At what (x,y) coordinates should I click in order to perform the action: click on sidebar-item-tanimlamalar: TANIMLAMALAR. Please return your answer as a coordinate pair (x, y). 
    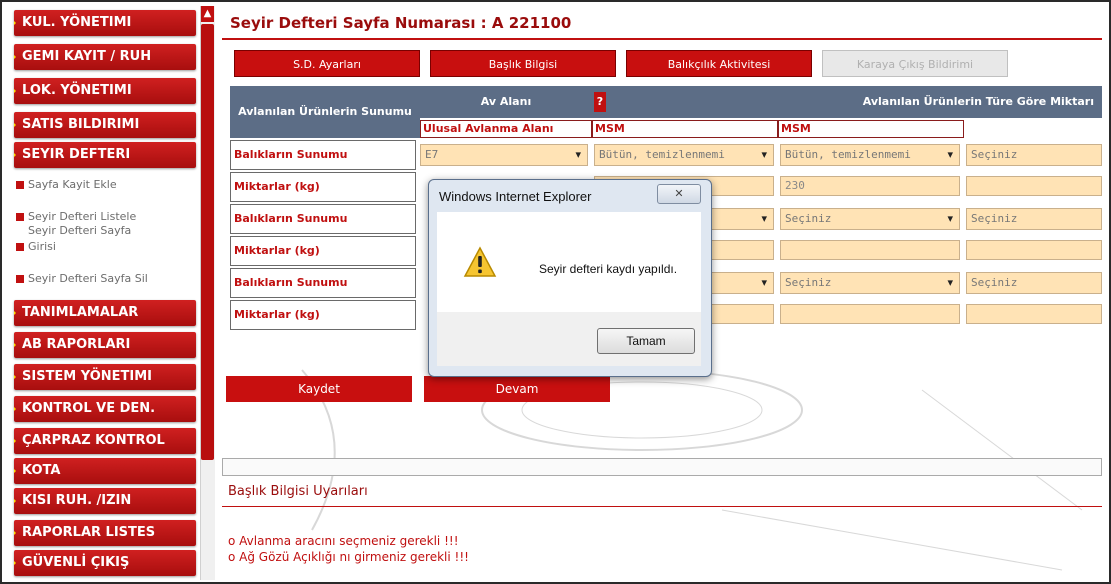
    Looking at the image, I should click on (105, 313).